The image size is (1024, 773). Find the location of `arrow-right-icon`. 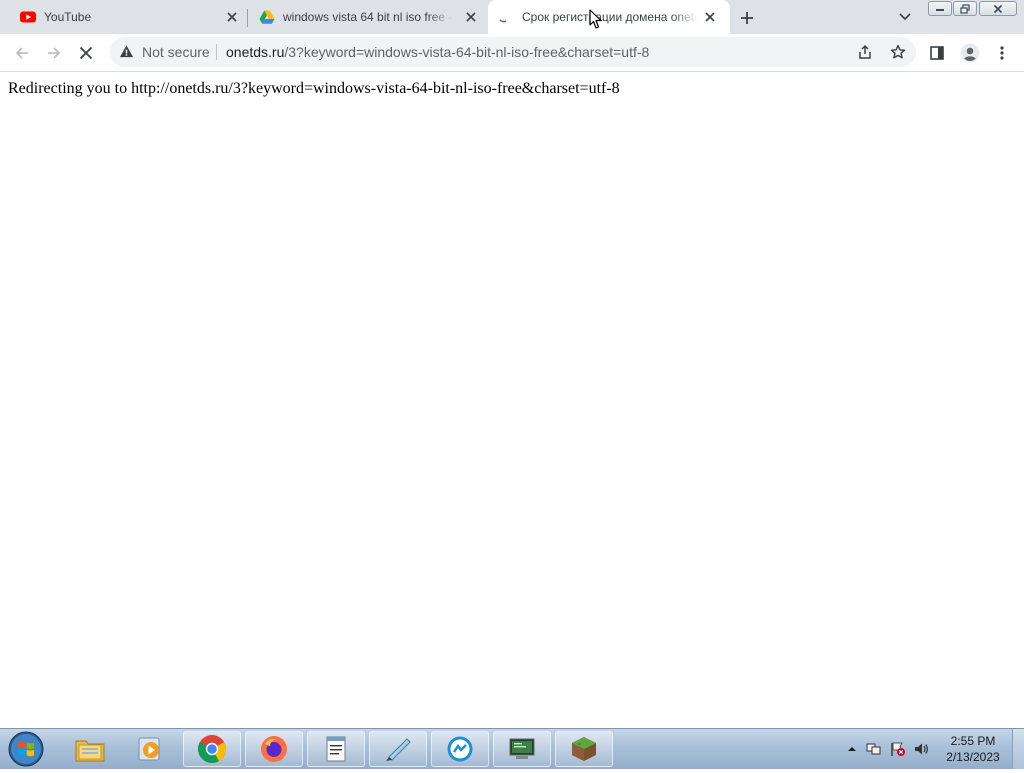

arrow-right-icon is located at coordinates (54, 53).